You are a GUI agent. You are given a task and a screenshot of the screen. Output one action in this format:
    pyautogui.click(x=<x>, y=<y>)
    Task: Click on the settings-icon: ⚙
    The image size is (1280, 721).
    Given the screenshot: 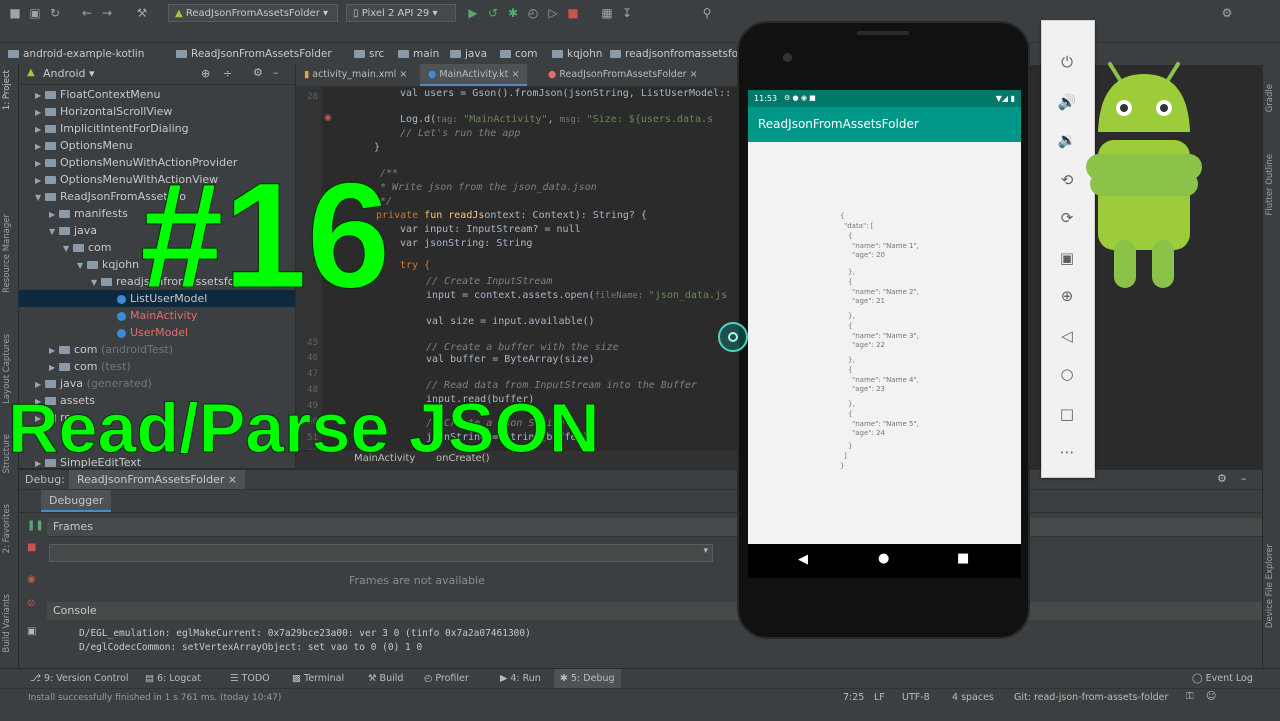 What is the action you would take?
    pyautogui.click(x=1227, y=13)
    